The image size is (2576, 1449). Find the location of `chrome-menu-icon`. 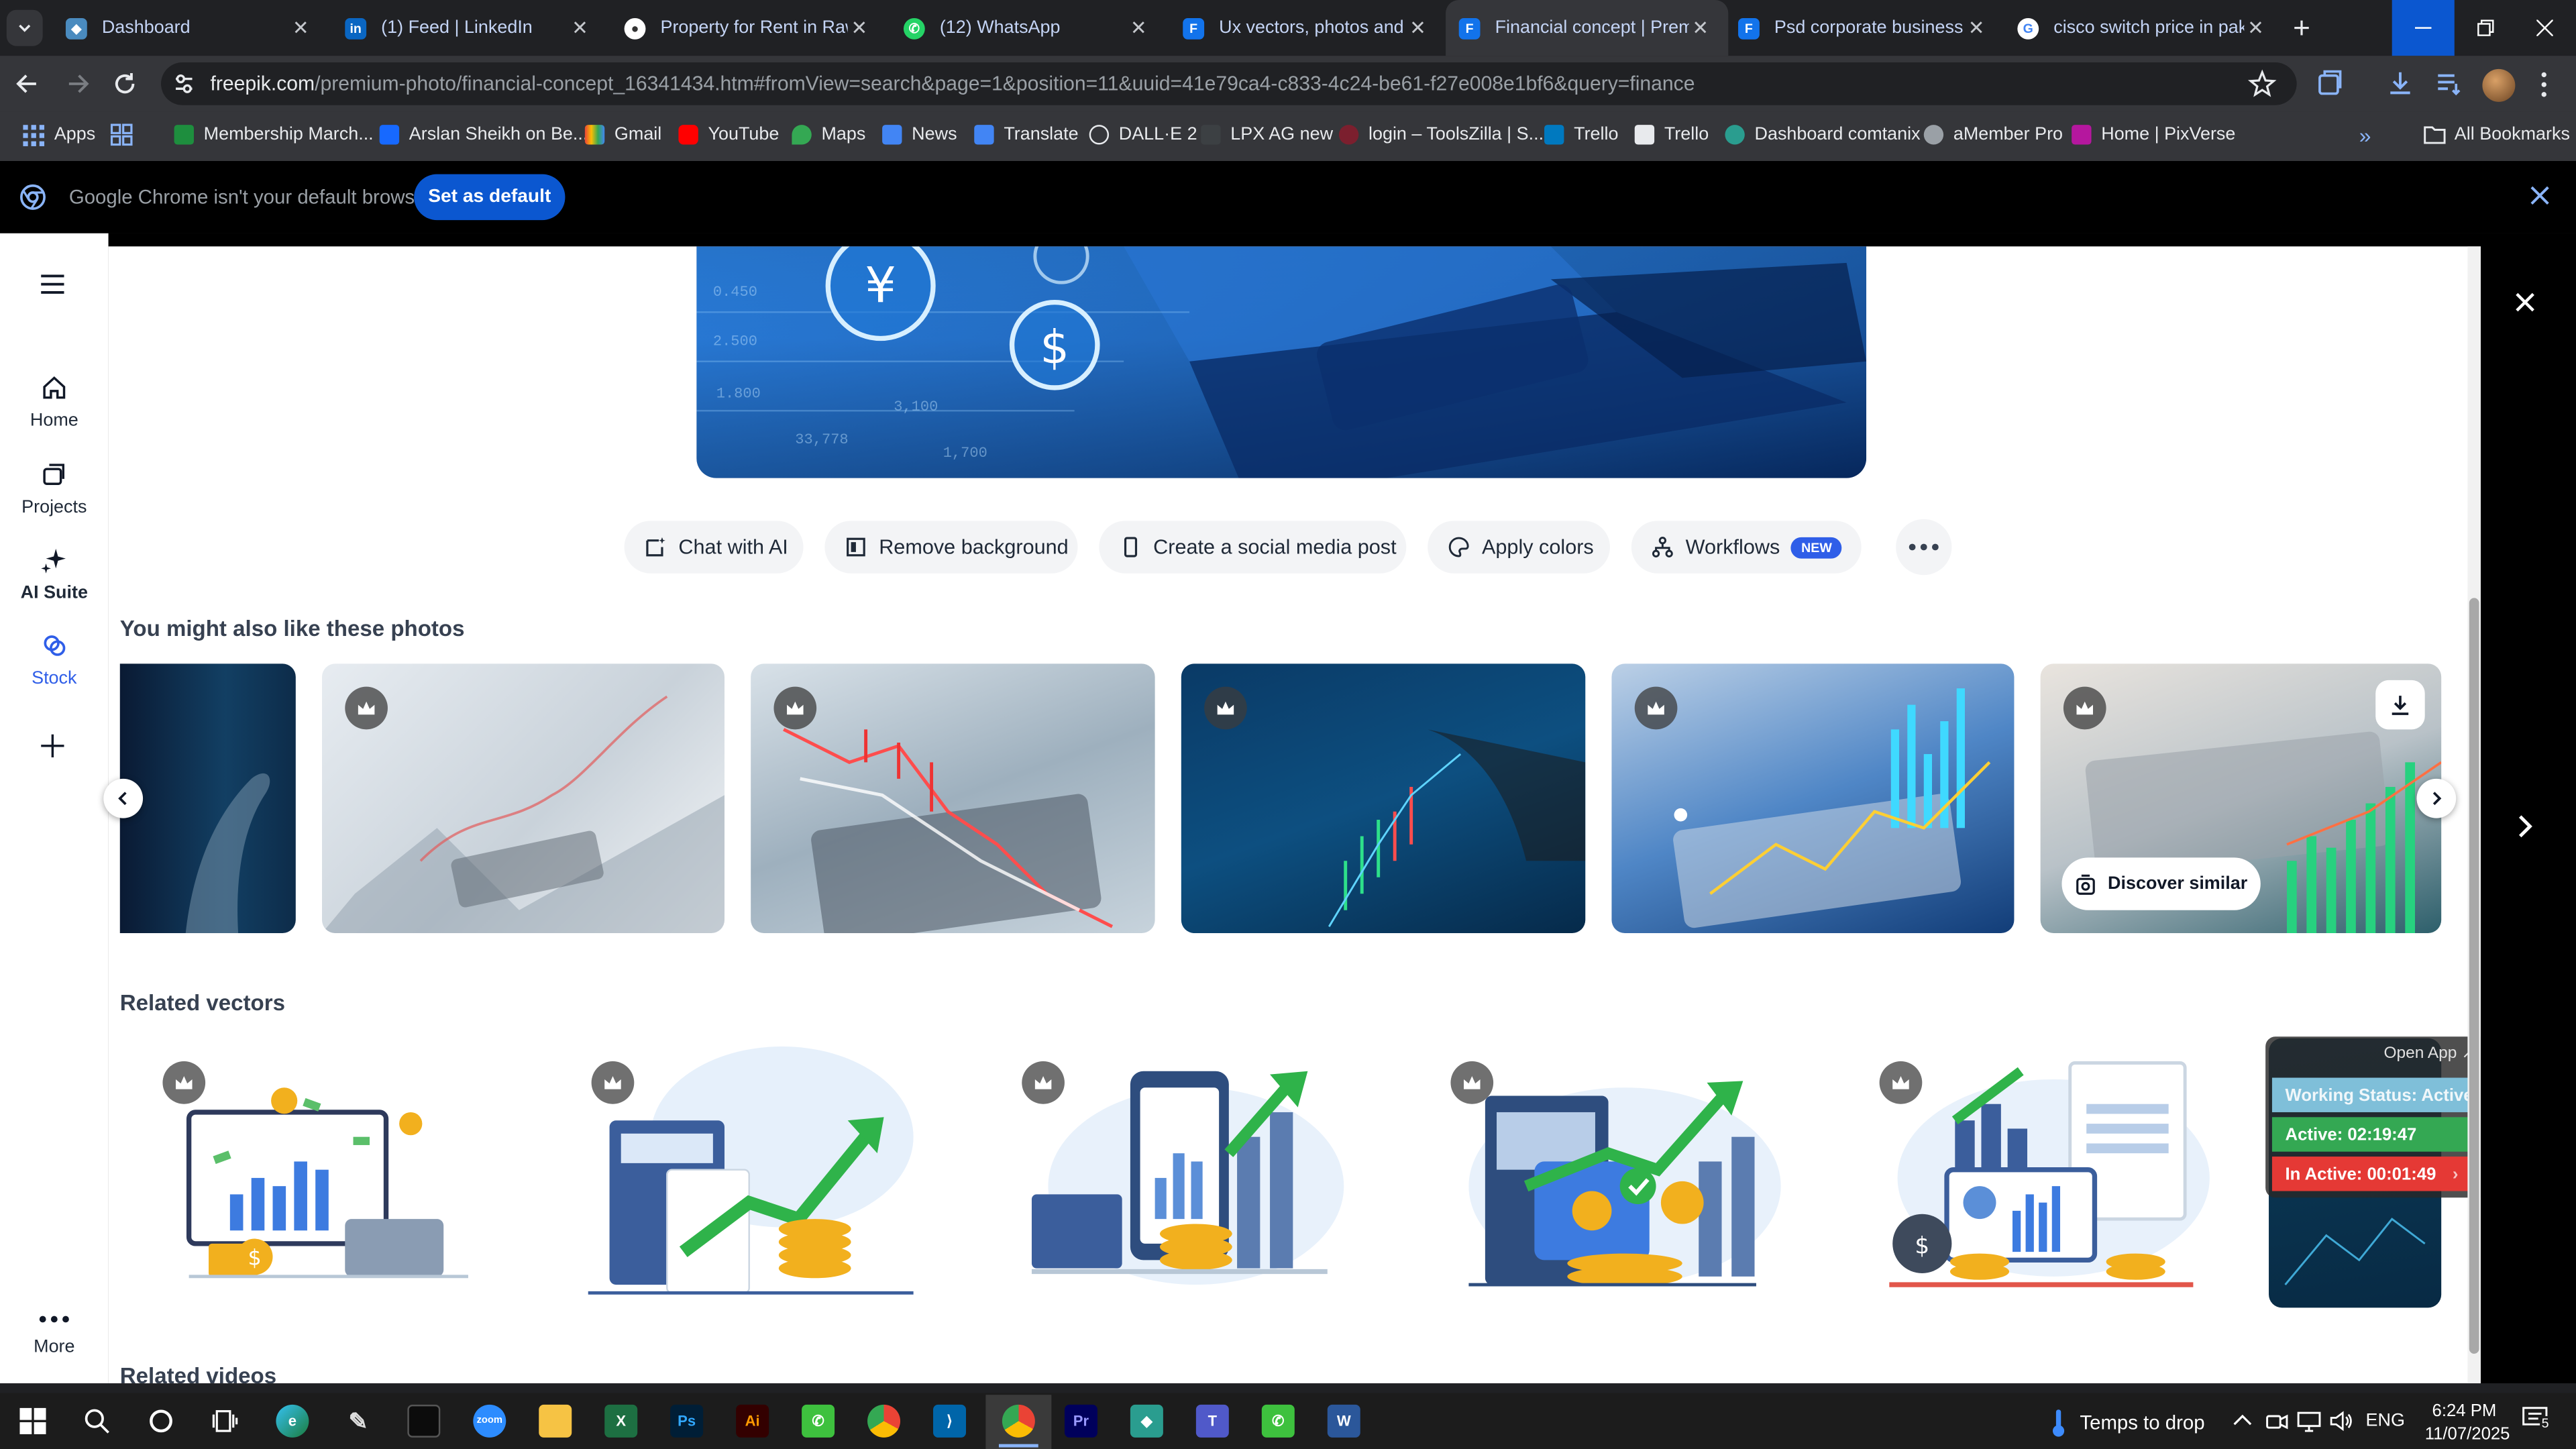

chrome-menu-icon is located at coordinates (2543, 84).